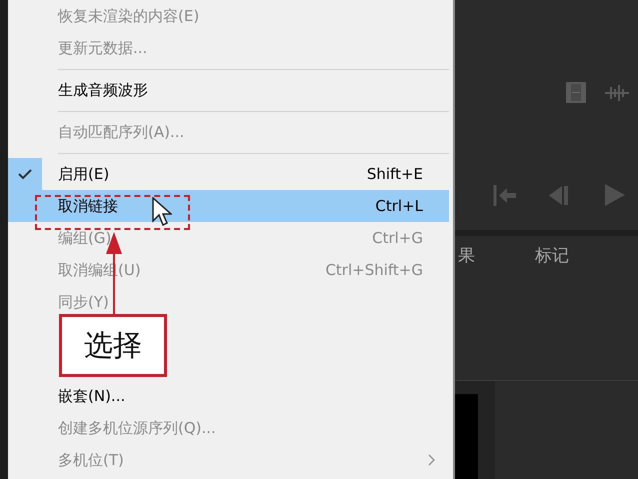 The height and width of the screenshot is (479, 638). Describe the element at coordinates (228, 90) in the screenshot. I see `menu-item: 生成音频波形` at that location.